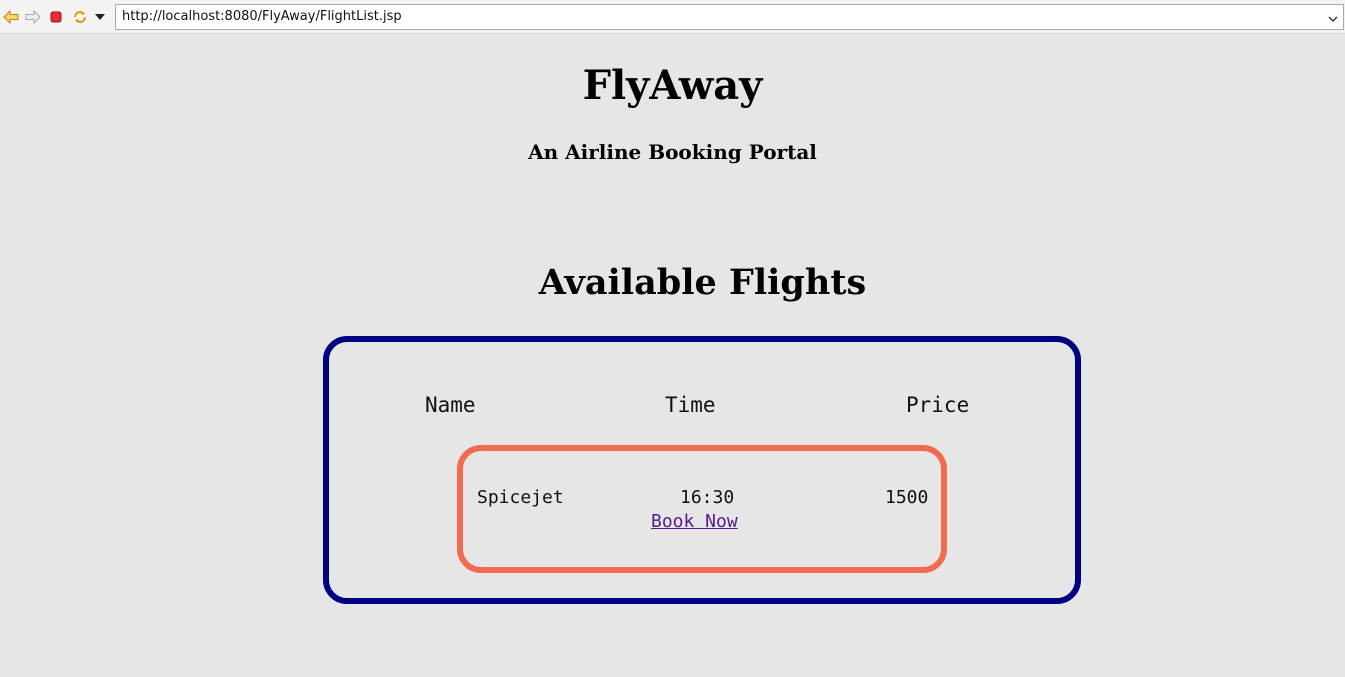 The height and width of the screenshot is (677, 1345). What do you see at coordinates (450, 405) in the screenshot?
I see `column-header-name: Name` at bounding box center [450, 405].